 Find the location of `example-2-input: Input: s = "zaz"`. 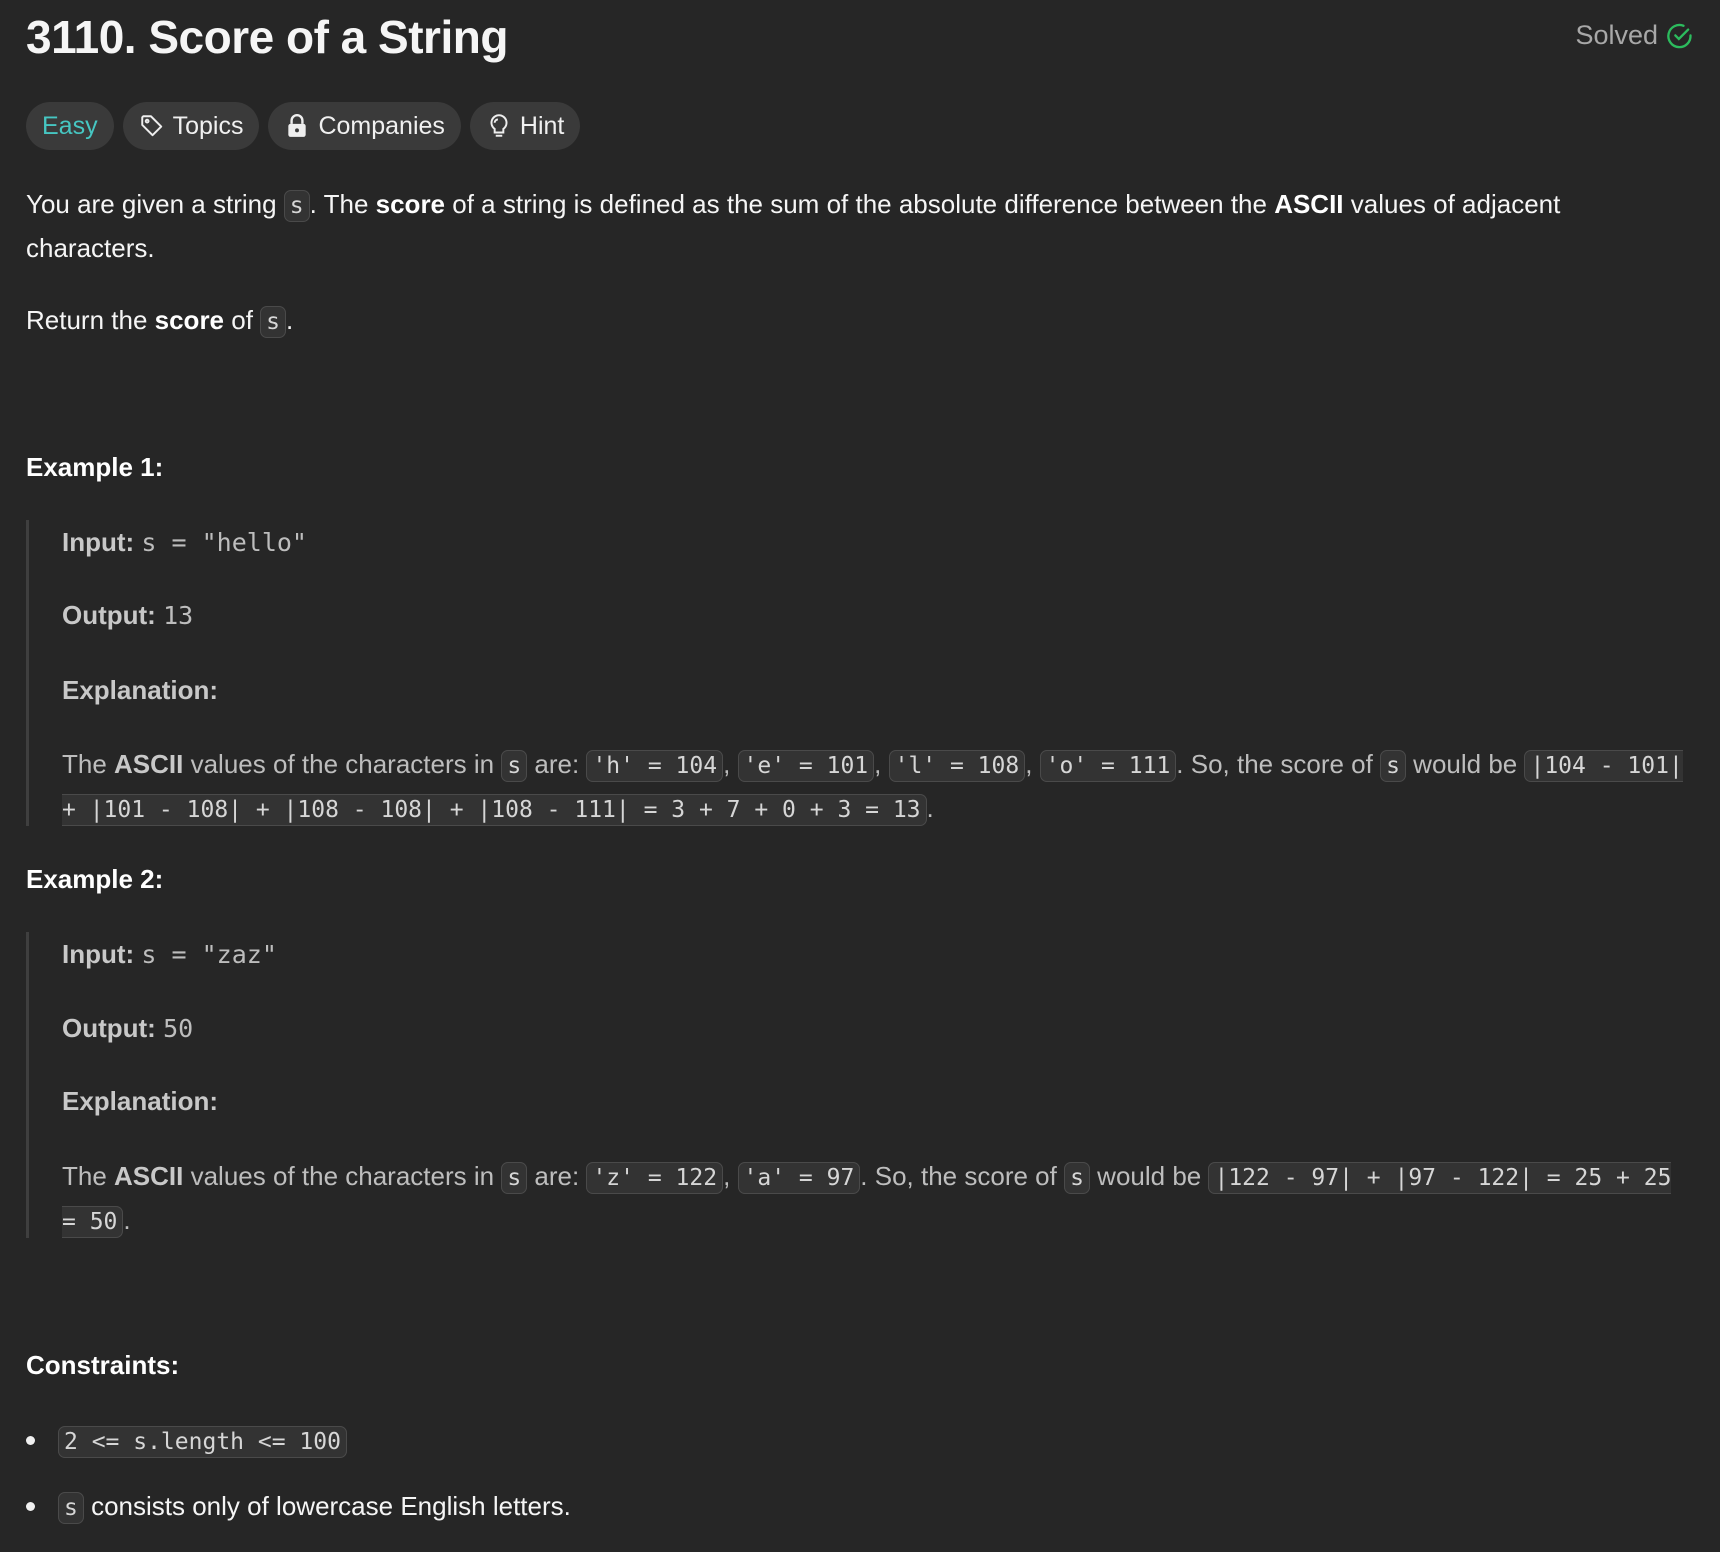

example-2-input: Input: s = "zaz" is located at coordinates (878, 954).